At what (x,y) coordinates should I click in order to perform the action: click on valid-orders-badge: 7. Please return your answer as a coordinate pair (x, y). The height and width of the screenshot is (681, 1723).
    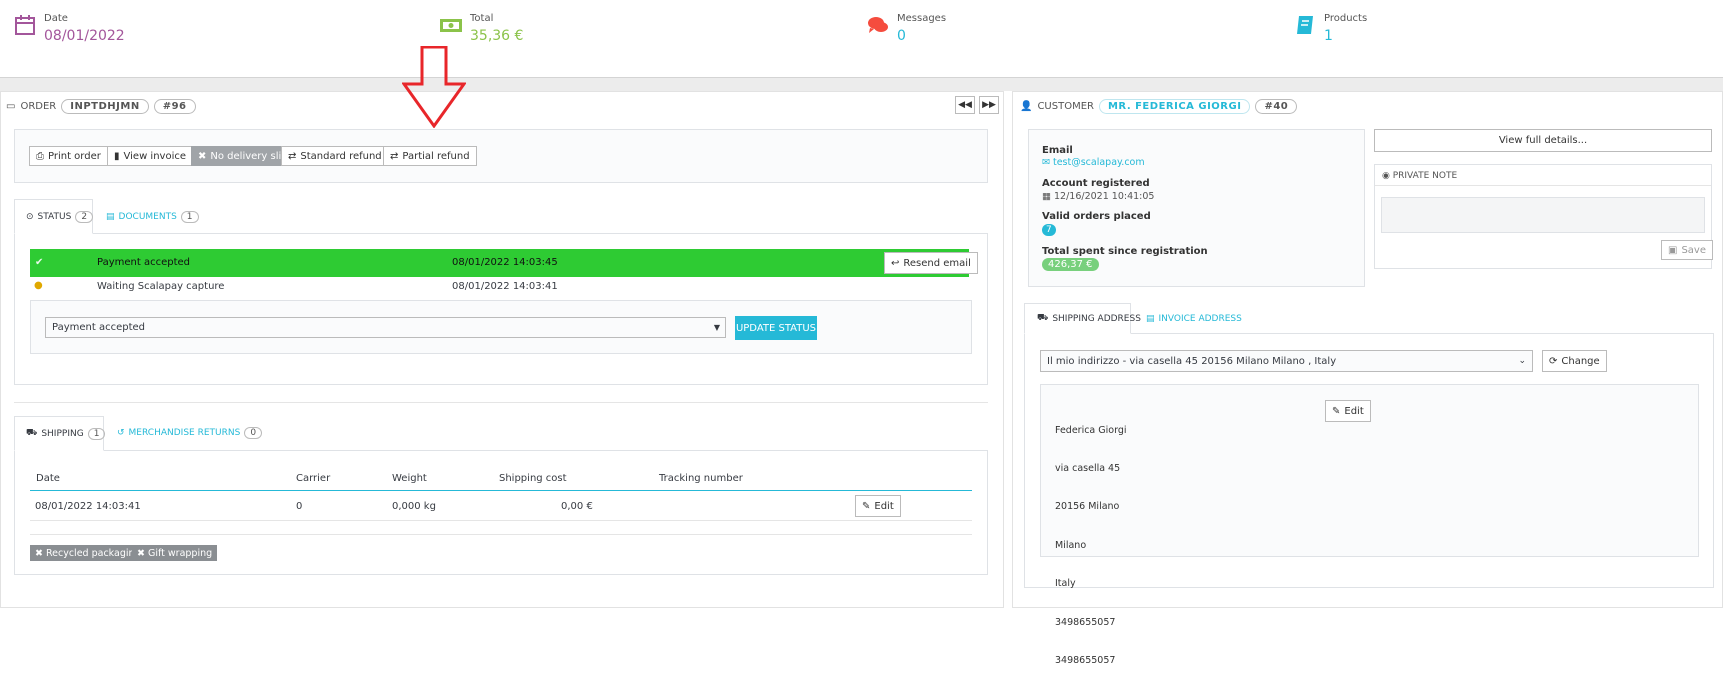
    Looking at the image, I should click on (1049, 230).